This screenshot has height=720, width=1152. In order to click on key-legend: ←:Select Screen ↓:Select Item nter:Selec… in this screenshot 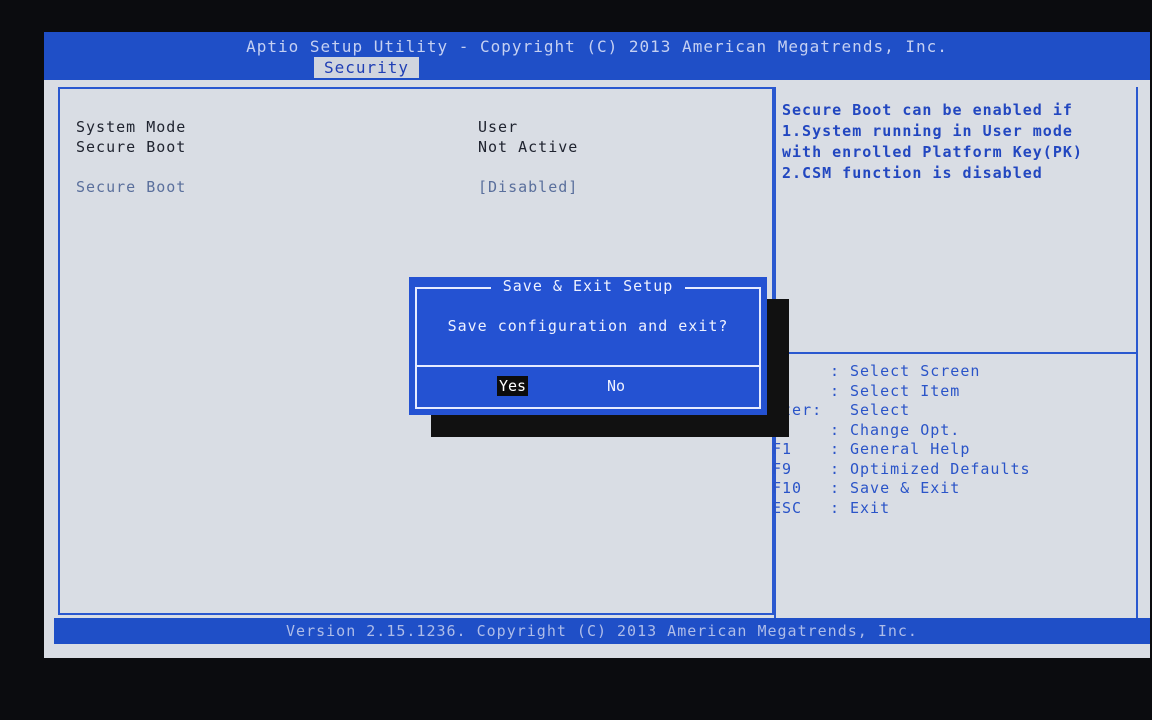, I will do `click(901, 440)`.